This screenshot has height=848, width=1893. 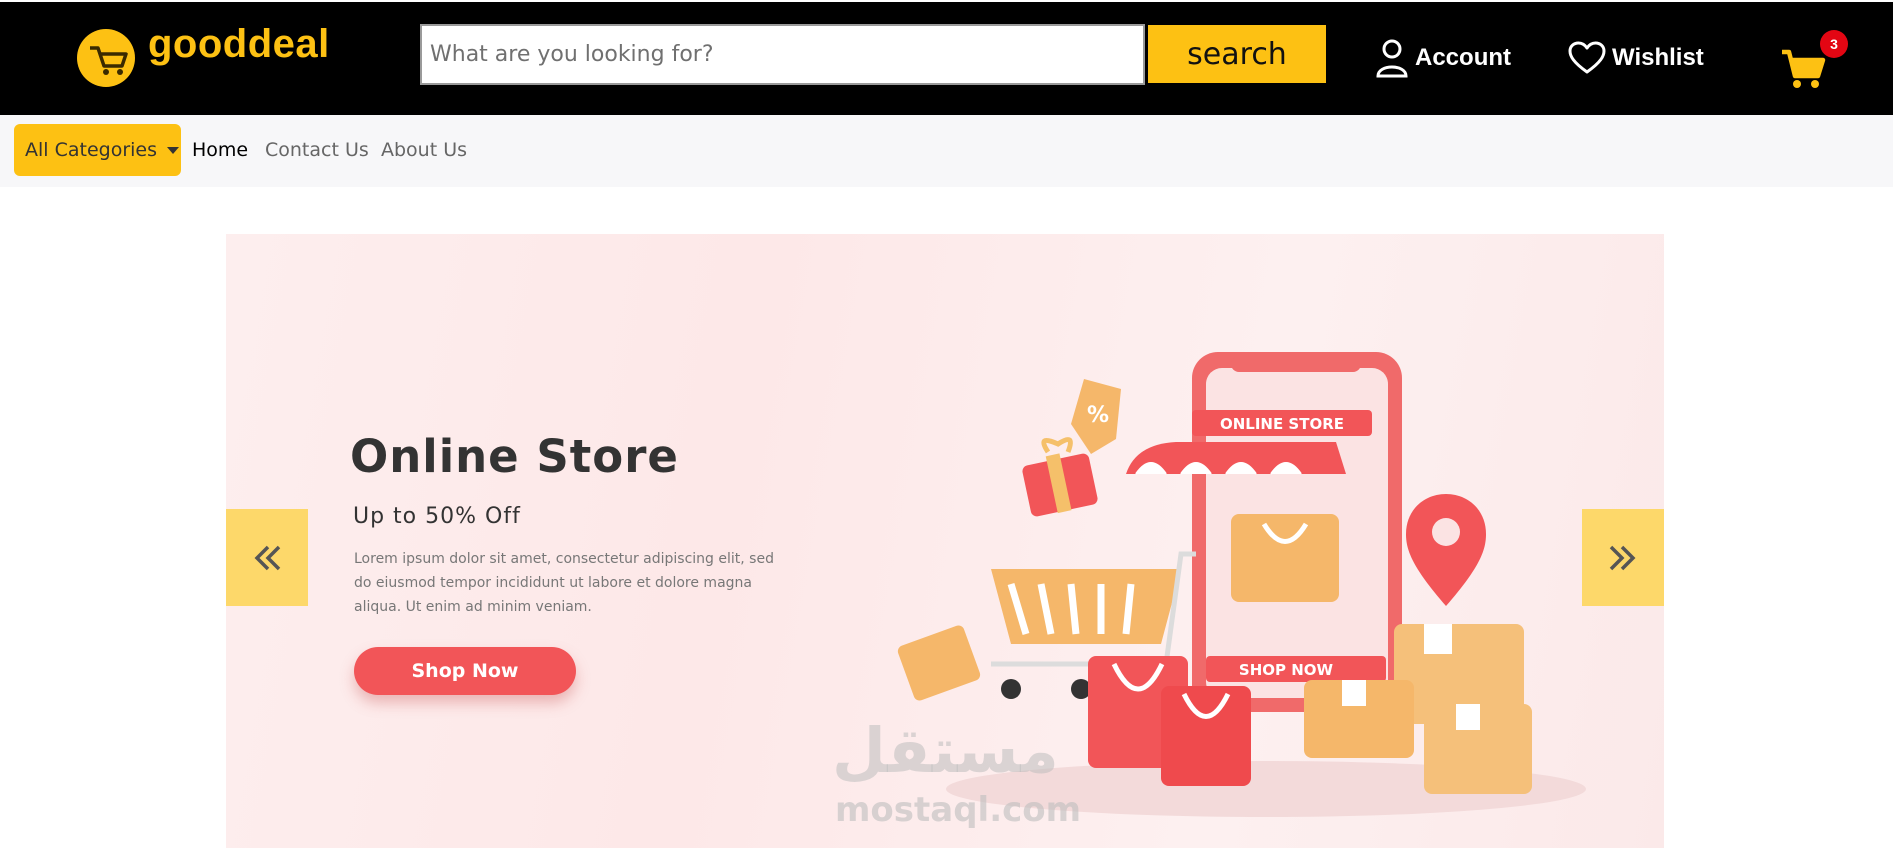 What do you see at coordinates (1658, 57) in the screenshot?
I see `wishlist-label: Wishlist` at bounding box center [1658, 57].